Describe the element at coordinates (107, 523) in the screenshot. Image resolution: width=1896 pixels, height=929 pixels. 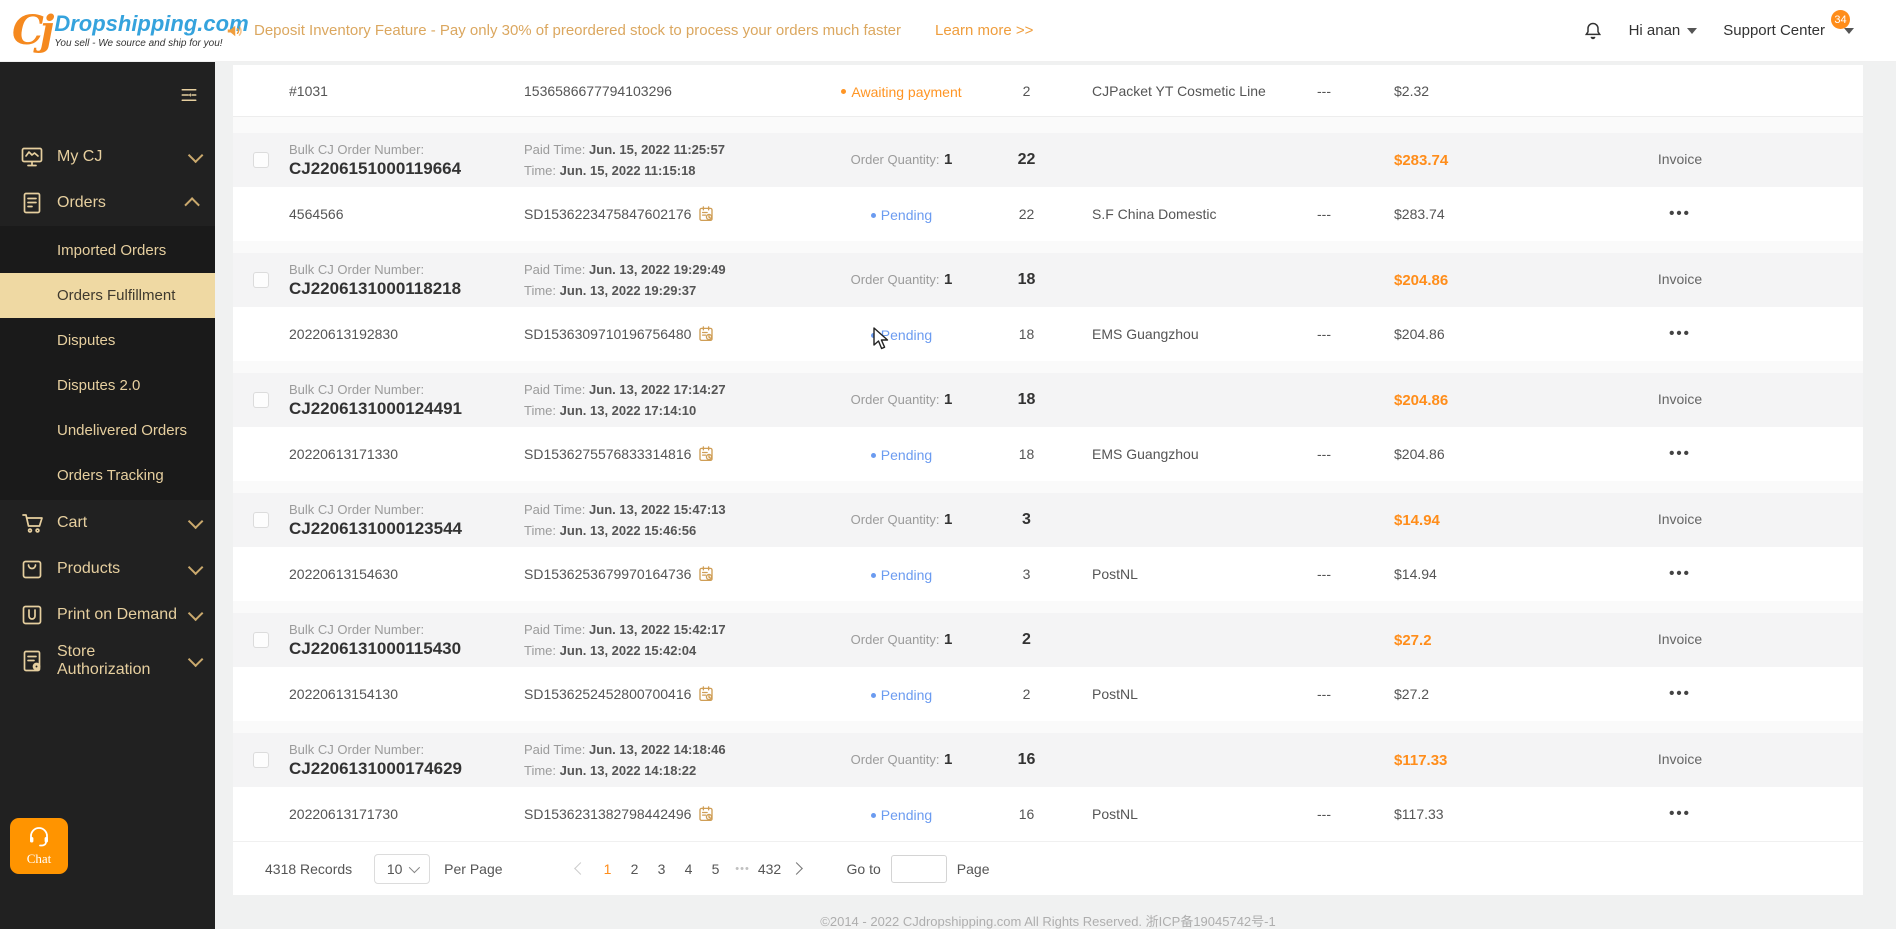
I see `sidebar-item-cart: Cart` at that location.